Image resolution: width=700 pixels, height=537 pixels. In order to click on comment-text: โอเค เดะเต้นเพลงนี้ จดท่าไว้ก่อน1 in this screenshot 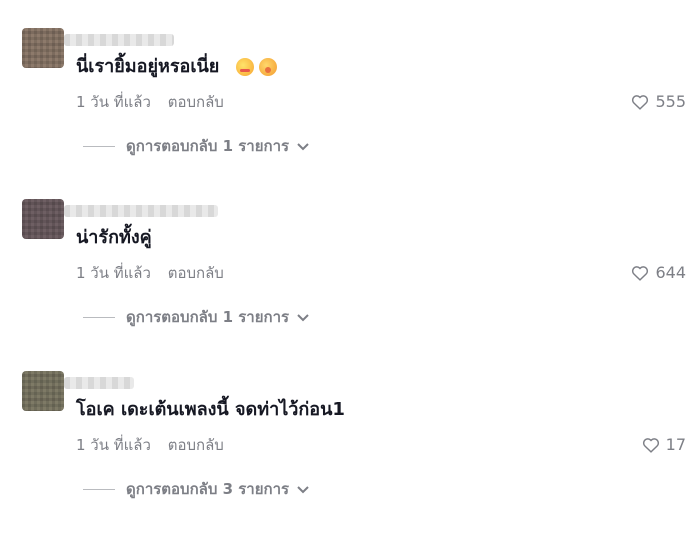, I will do `click(210, 410)`.